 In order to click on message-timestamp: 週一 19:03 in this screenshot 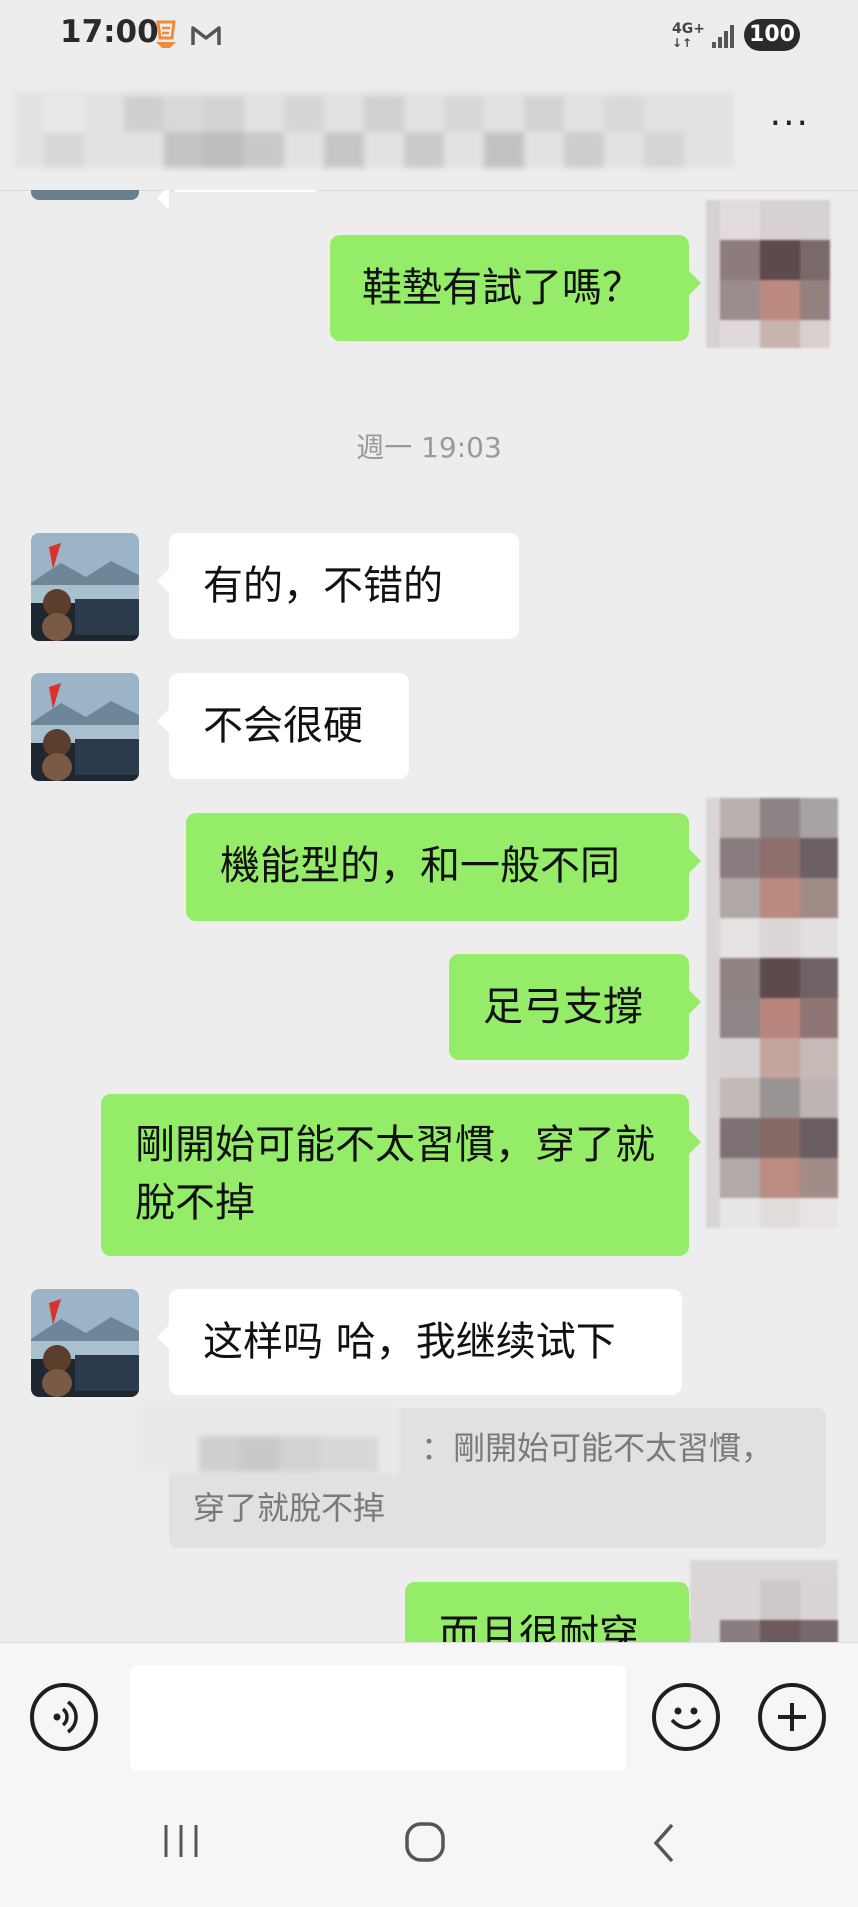, I will do `click(429, 447)`.